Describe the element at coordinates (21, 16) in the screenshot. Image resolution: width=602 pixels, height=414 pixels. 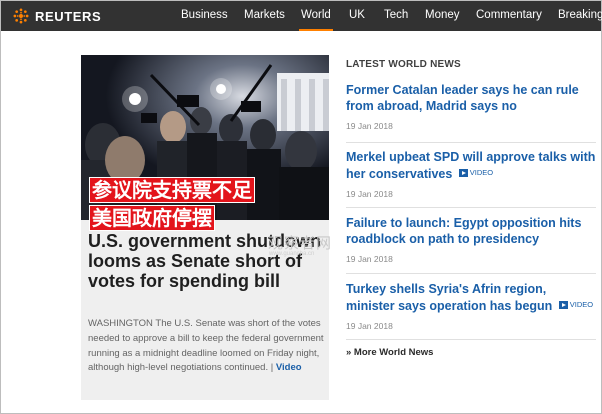
I see `reuters-logo-icon` at that location.